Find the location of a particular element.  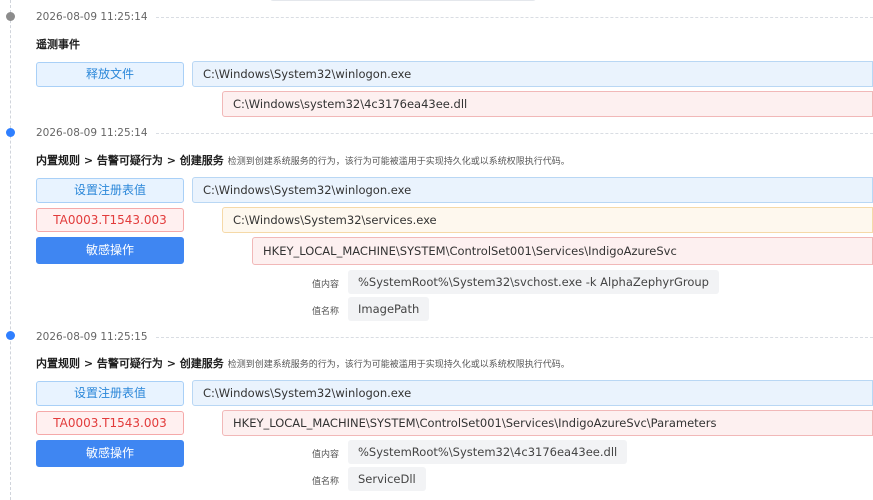

target-file-path: C:\Windows\system32\4c3176ea43ee.dll is located at coordinates (547, 104).